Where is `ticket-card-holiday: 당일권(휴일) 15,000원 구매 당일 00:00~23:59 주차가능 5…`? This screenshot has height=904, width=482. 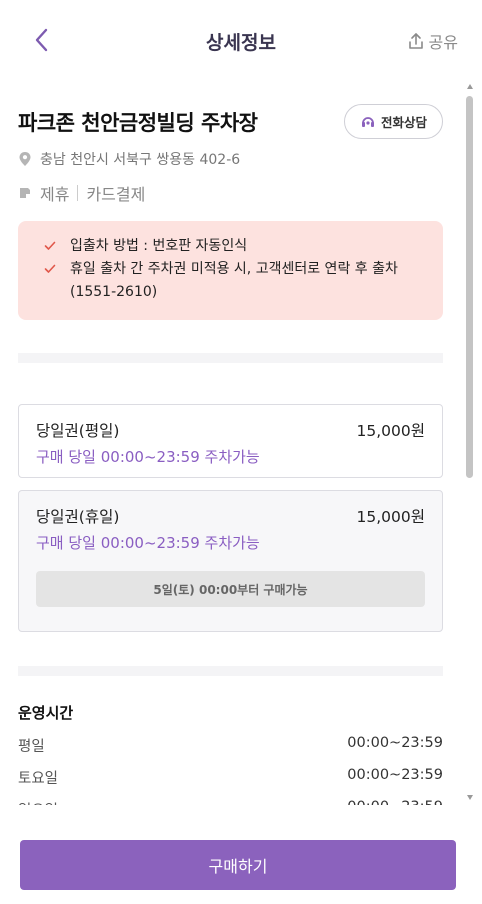
ticket-card-holiday: 당일권(휴일) 15,000원 구매 당일 00:00~23:59 주차가능 5… is located at coordinates (230, 561).